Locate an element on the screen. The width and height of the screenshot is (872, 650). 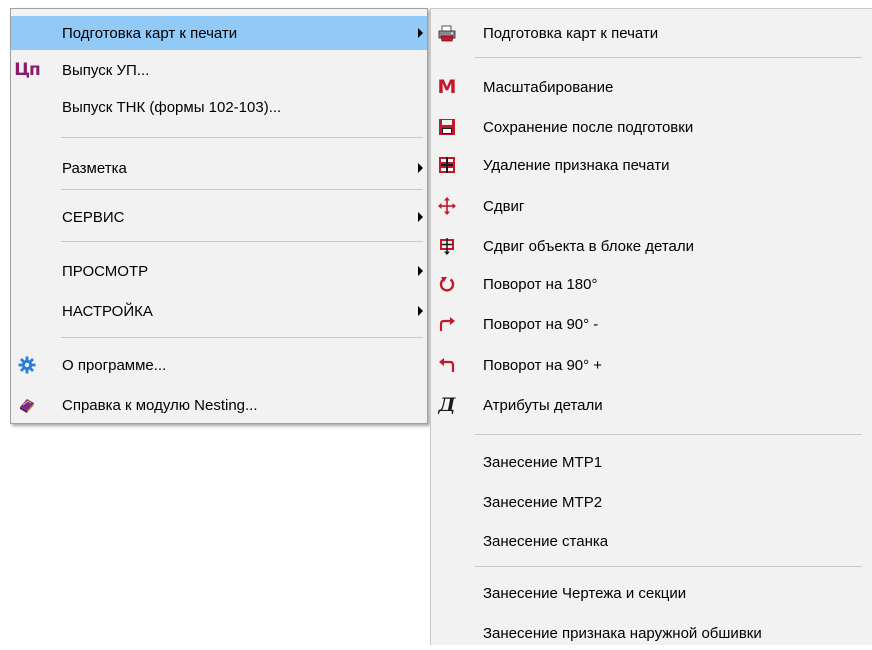
gear-icon is located at coordinates (27, 365).